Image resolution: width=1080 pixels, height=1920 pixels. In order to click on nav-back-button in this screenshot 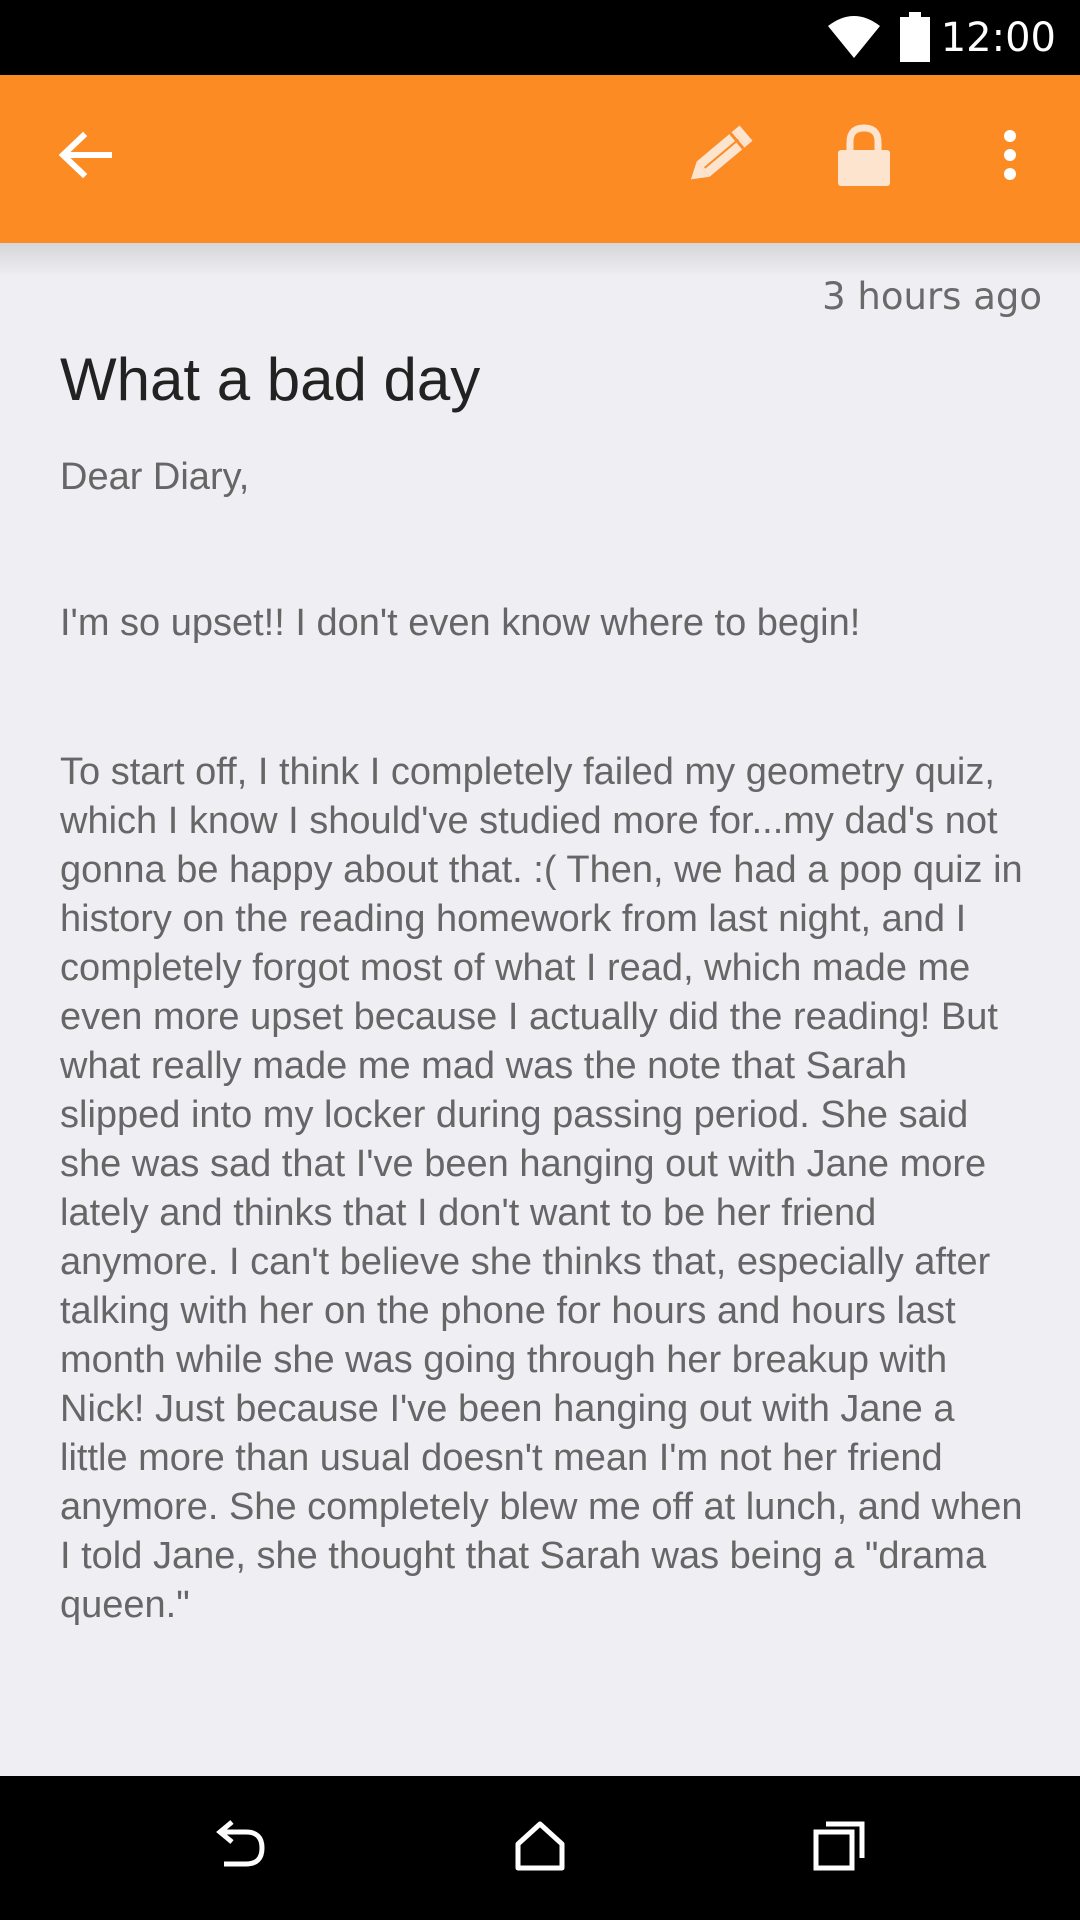, I will do `click(240, 1848)`.